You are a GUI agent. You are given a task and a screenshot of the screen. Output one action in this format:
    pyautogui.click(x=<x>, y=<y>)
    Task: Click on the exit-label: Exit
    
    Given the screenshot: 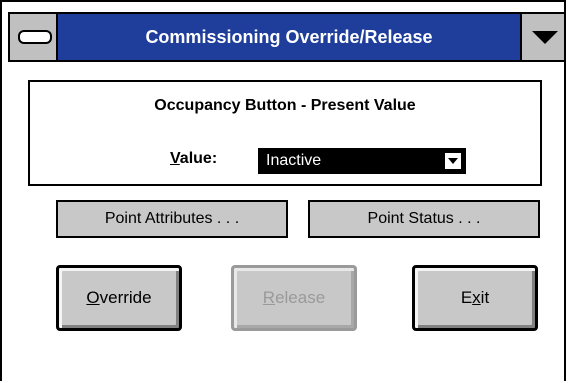 What is the action you would take?
    pyautogui.click(x=475, y=298)
    